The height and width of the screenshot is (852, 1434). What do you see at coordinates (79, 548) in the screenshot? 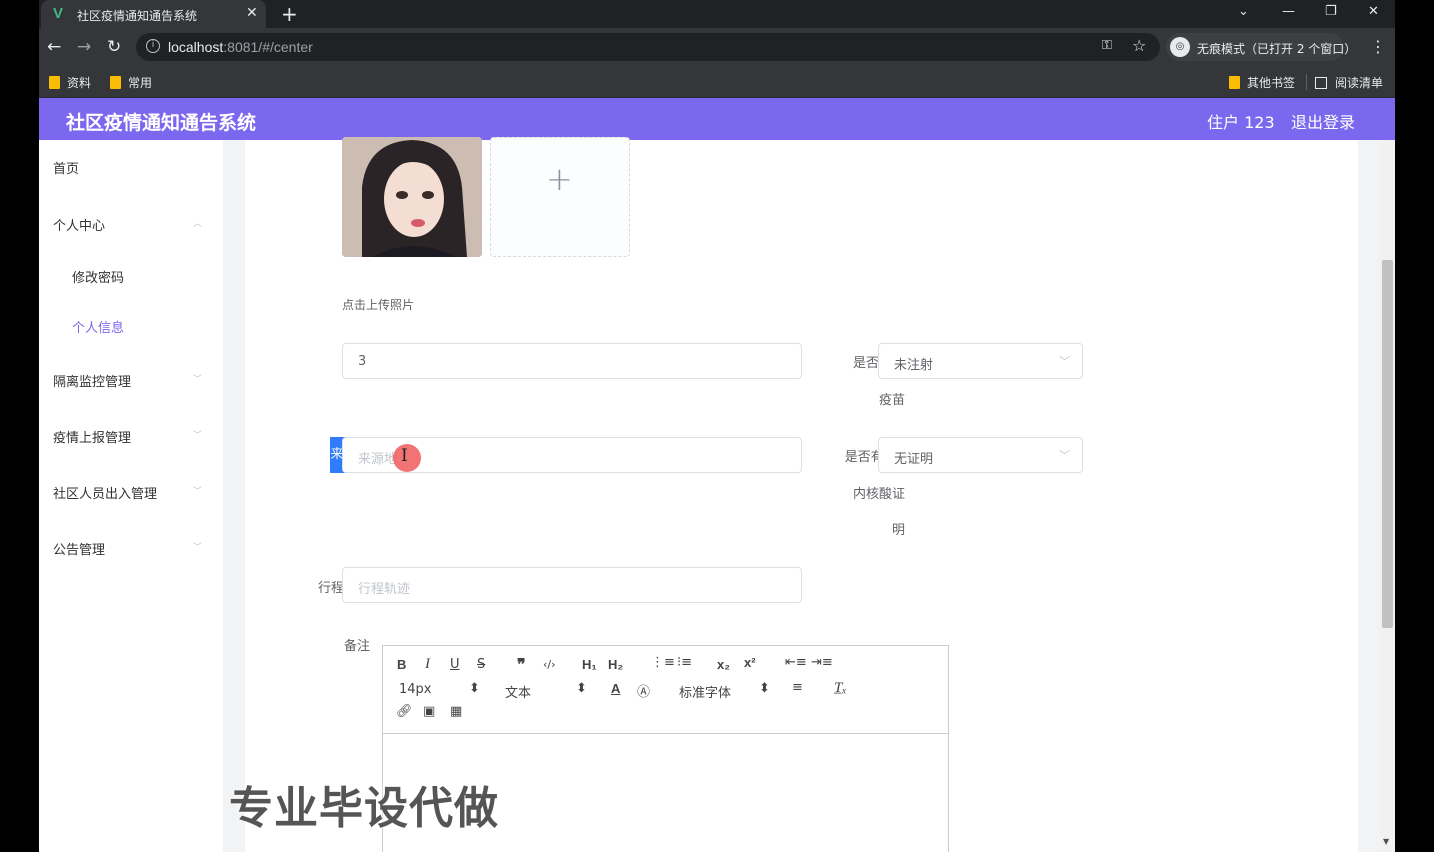
I see `sidebar-item-notice: 公告管理` at bounding box center [79, 548].